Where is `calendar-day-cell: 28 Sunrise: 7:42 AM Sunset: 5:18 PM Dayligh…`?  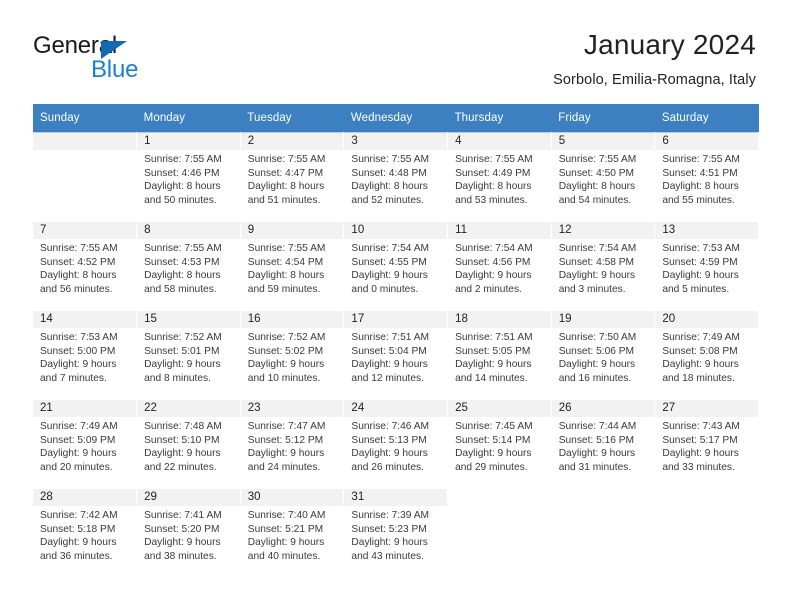
calendar-day-cell: 28 Sunrise: 7:42 AM Sunset: 5:18 PM Dayligh… is located at coordinates (85, 533).